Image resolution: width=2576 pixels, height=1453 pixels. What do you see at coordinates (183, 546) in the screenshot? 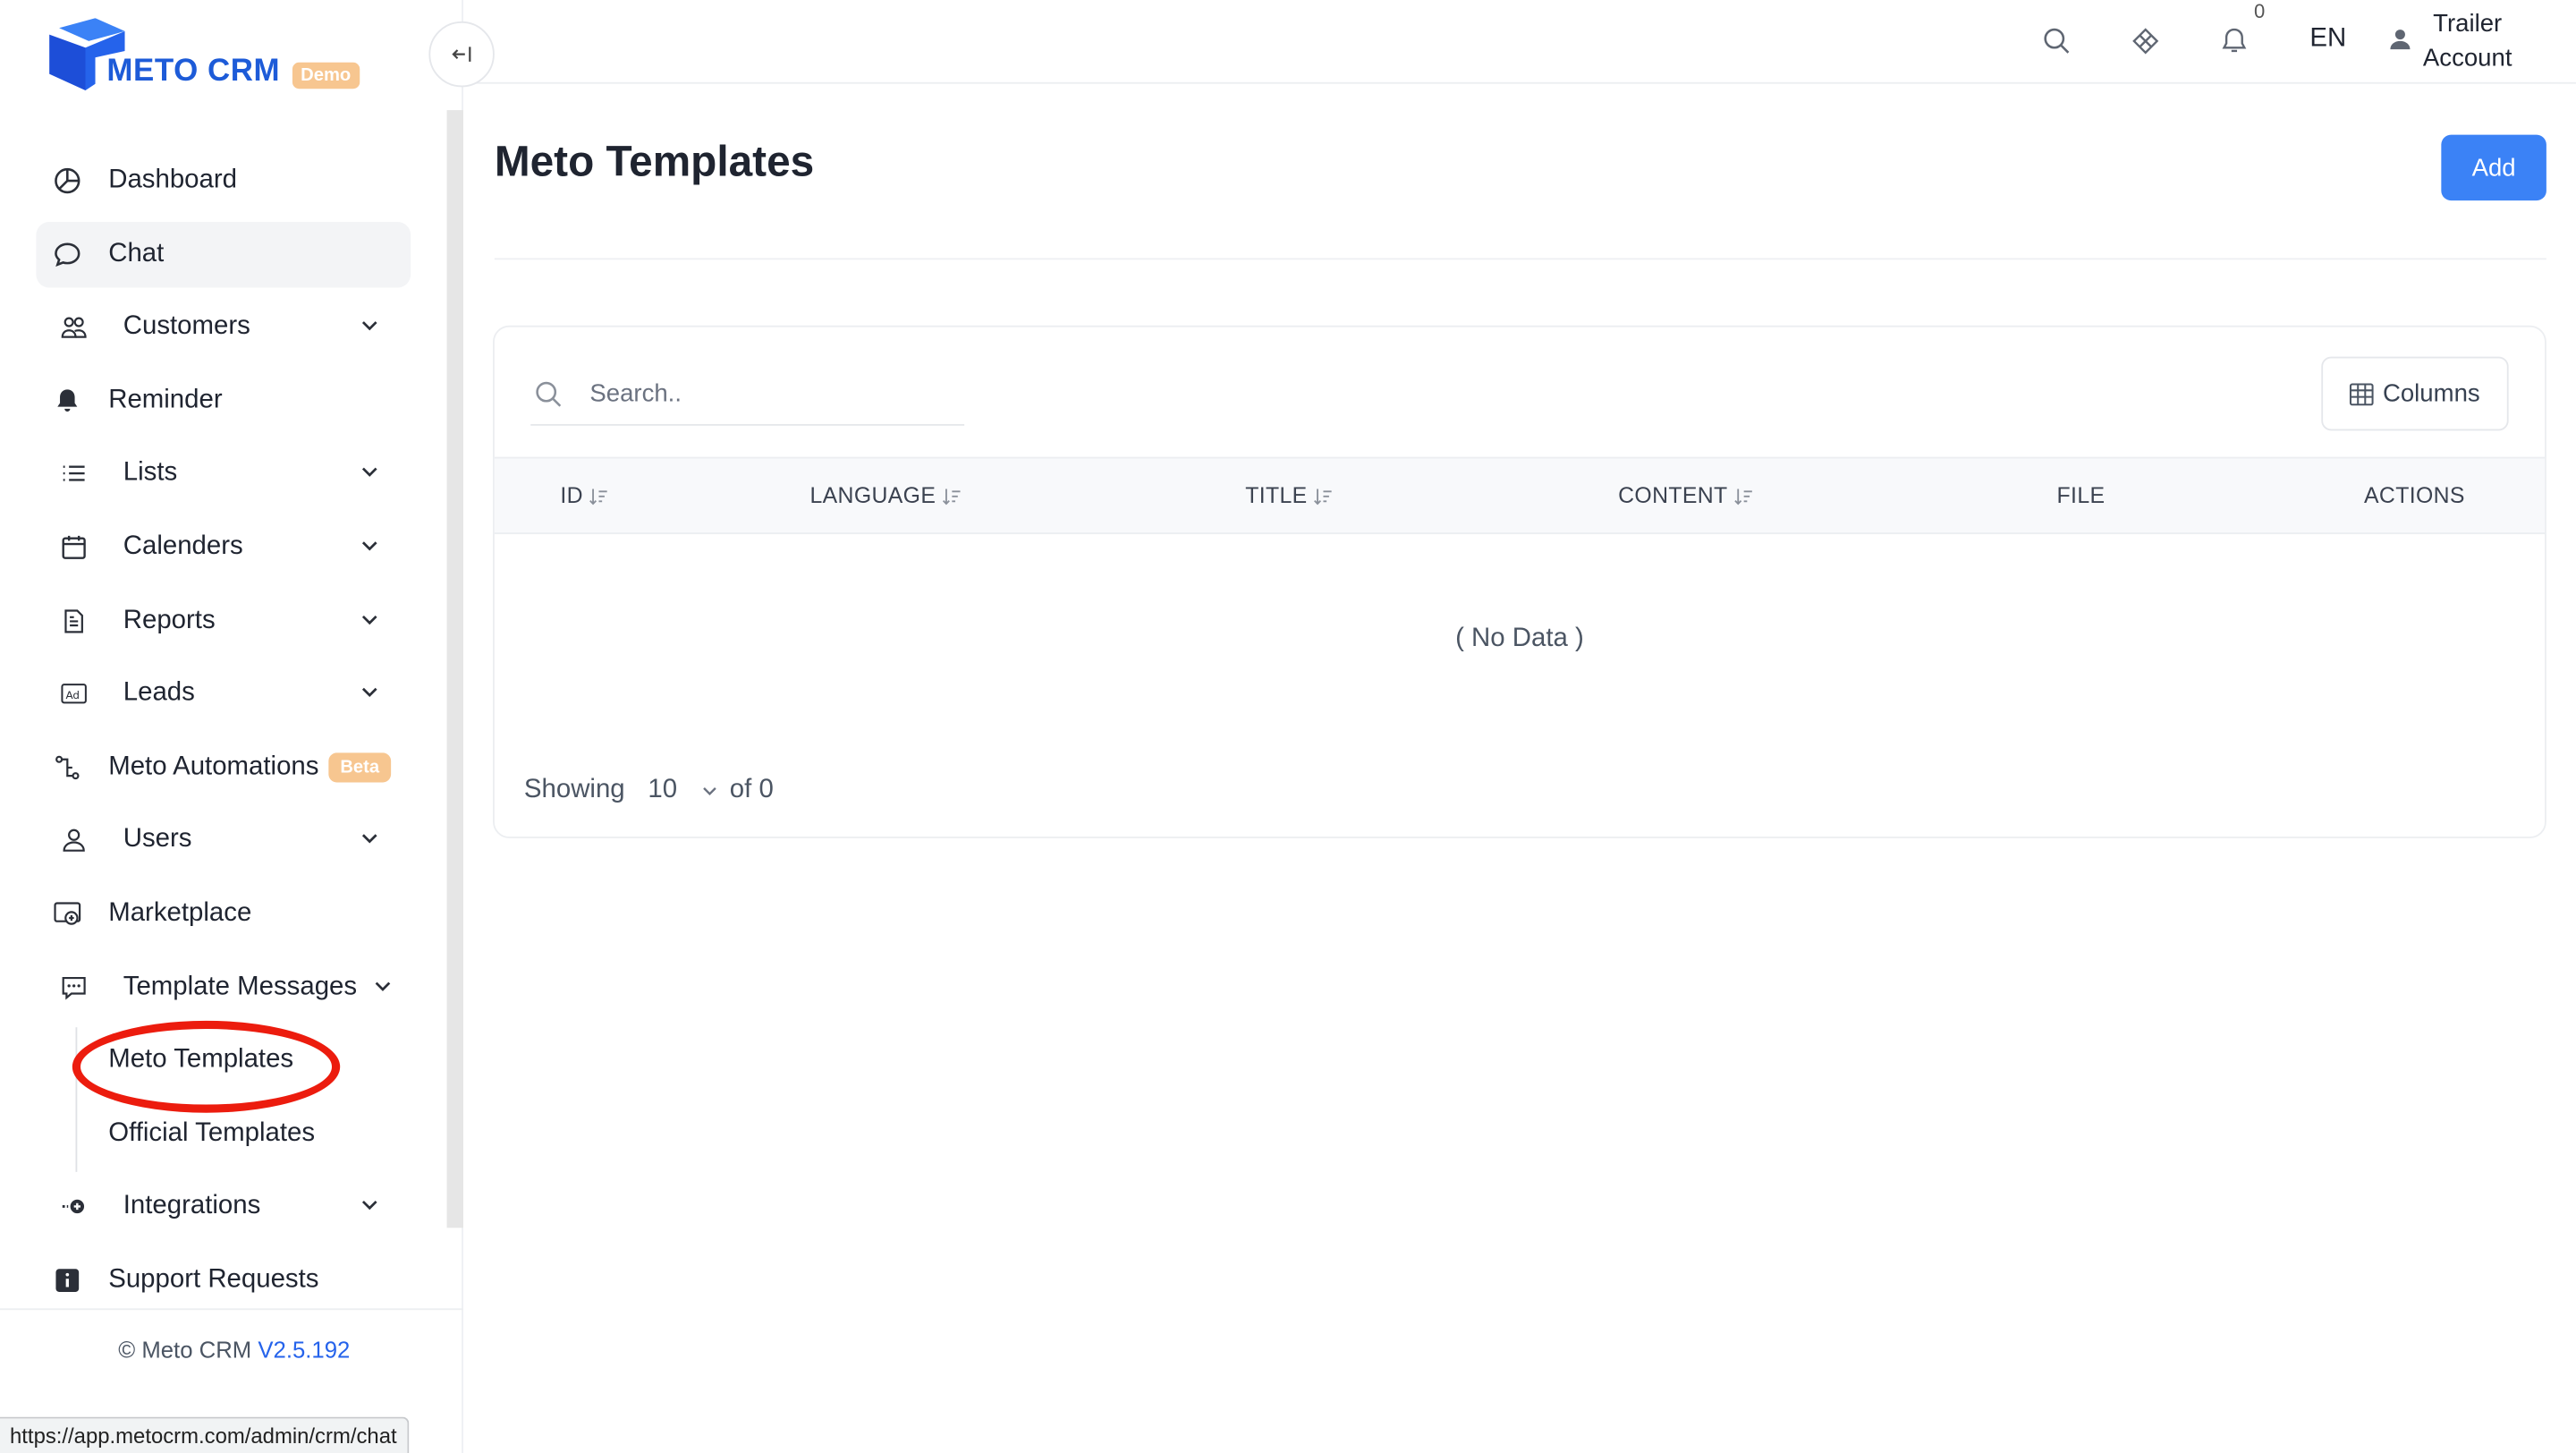
I see `sidebar-item-label: Calenders` at bounding box center [183, 546].